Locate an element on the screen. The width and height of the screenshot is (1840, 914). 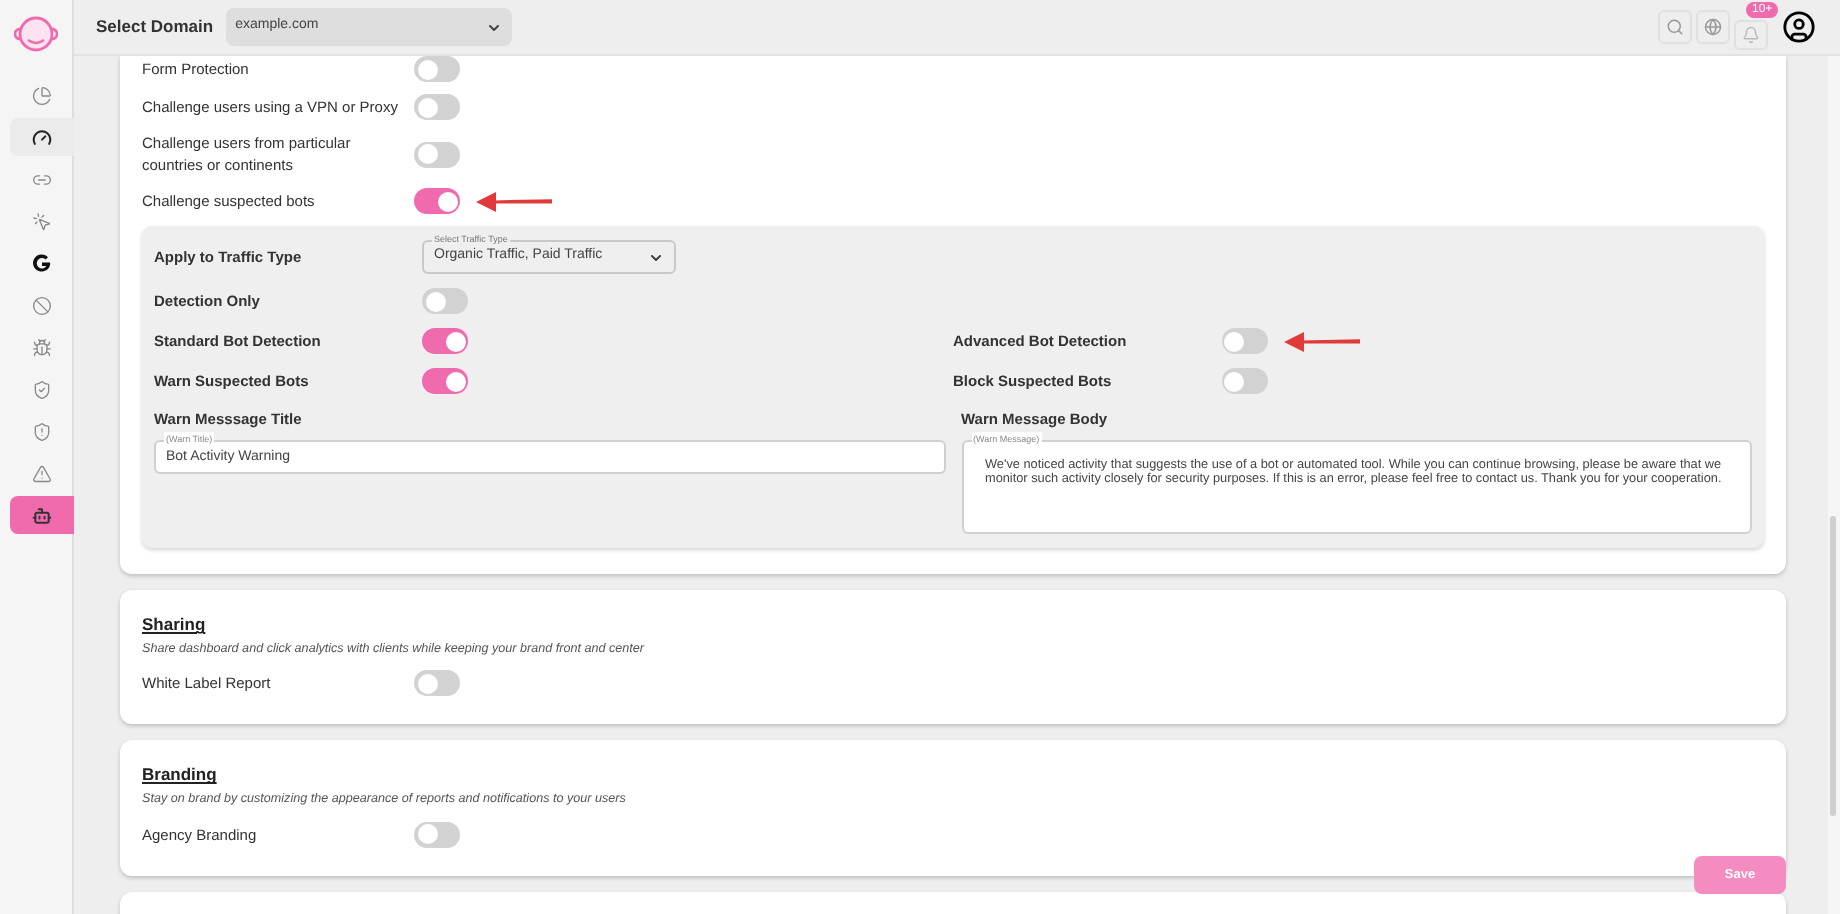
section-title: Branding is located at coordinates (180, 775).